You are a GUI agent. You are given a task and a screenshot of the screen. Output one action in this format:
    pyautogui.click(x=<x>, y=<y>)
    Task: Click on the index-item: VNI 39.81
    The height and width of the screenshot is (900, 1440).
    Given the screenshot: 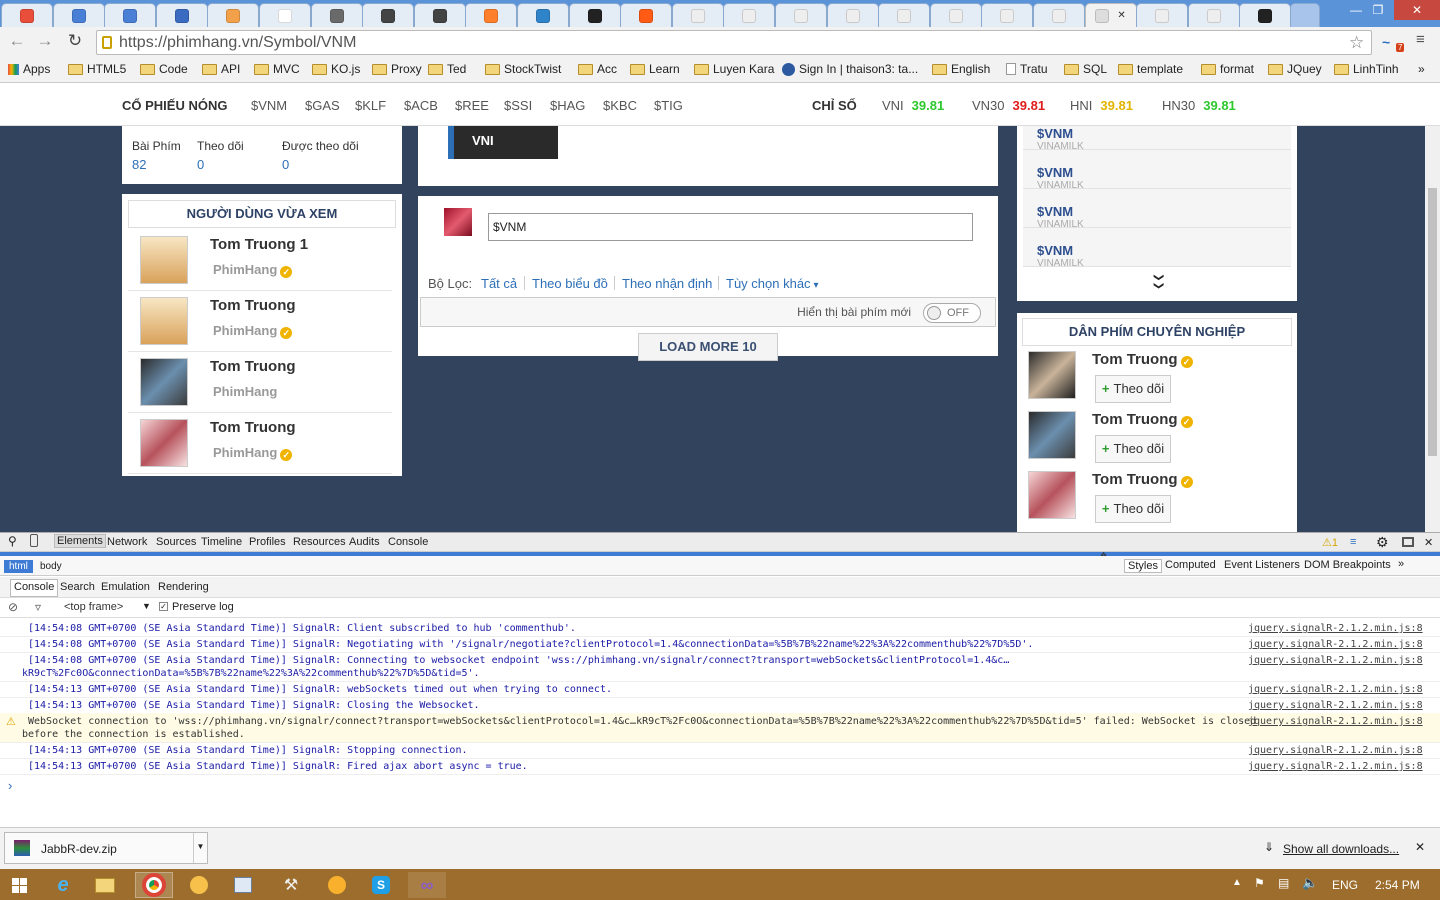 What is the action you would take?
    pyautogui.click(x=913, y=105)
    